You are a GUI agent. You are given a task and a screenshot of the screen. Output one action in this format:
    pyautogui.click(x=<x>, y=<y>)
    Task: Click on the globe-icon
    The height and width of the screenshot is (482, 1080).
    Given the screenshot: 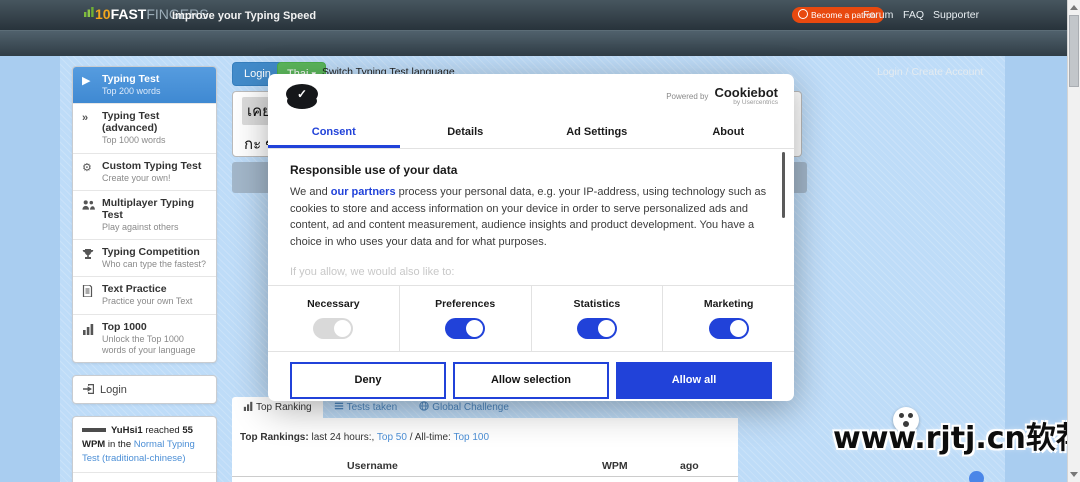 What is the action you would take?
    pyautogui.click(x=424, y=406)
    